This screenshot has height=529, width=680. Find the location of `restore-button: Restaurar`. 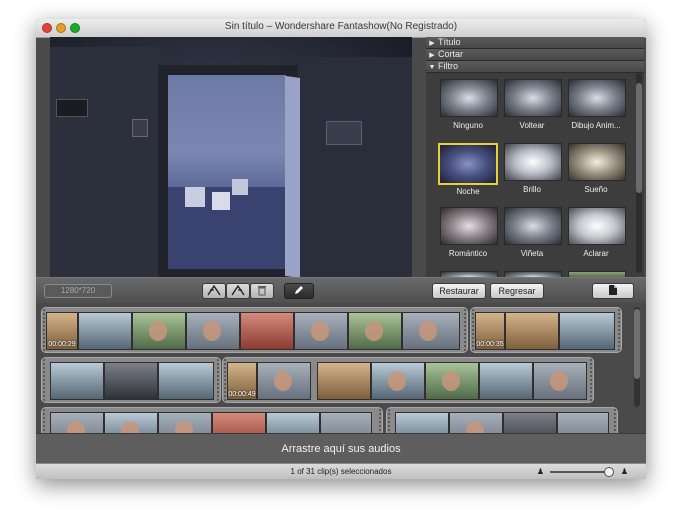

restore-button: Restaurar is located at coordinates (459, 291).